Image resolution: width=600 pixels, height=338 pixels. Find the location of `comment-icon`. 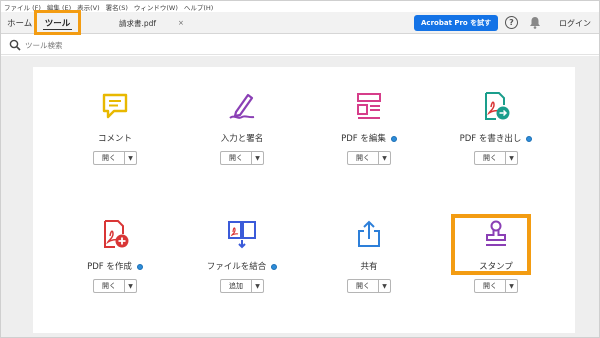

comment-icon is located at coordinates (115, 106).